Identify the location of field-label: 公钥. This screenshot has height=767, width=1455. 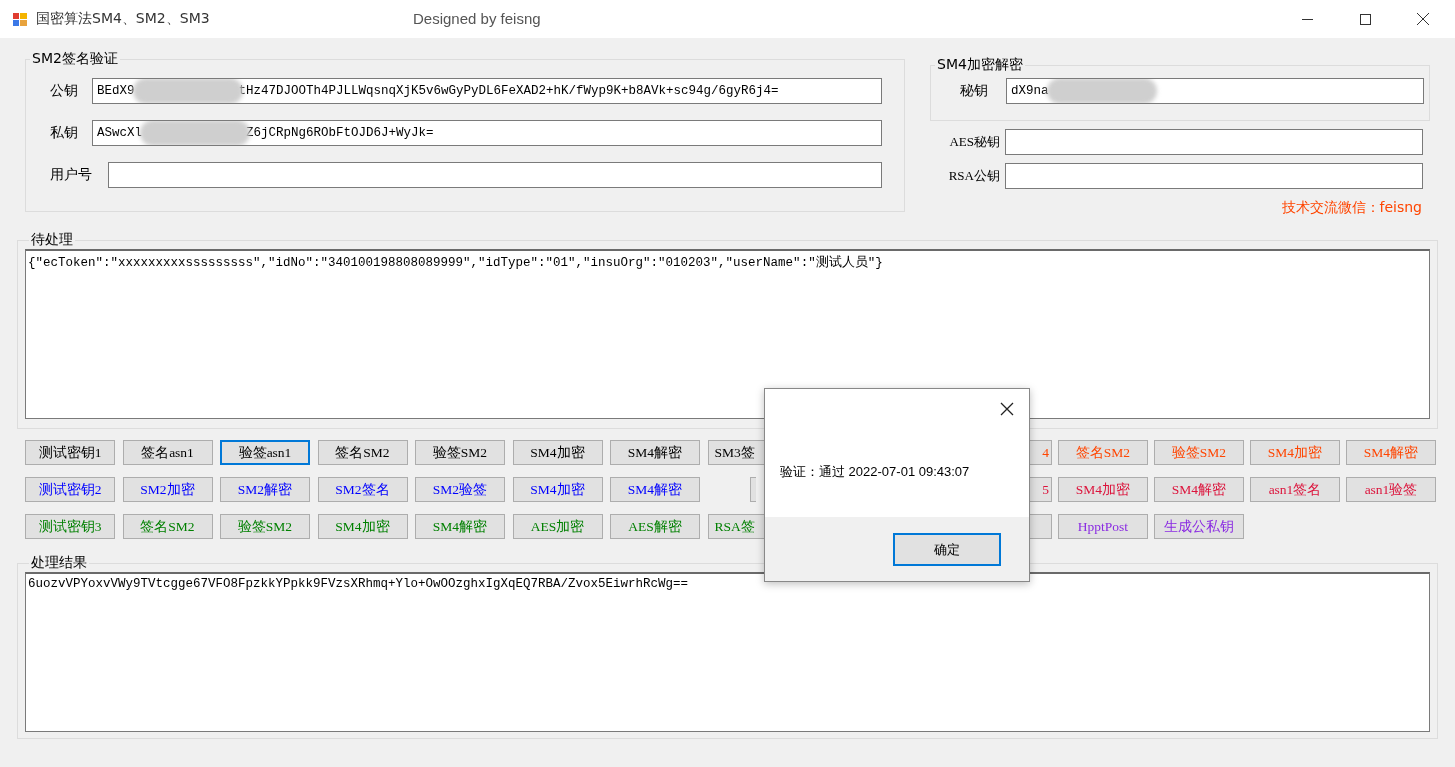
(64, 91).